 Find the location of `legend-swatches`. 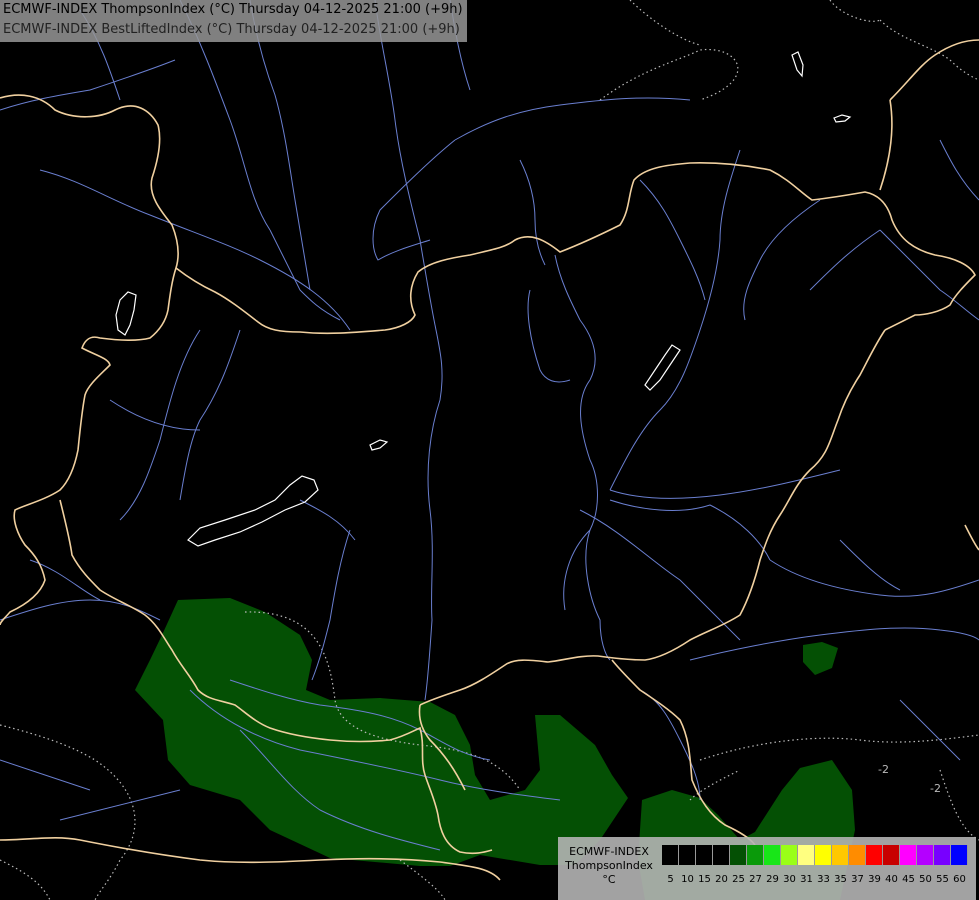

legend-swatches is located at coordinates (815, 855).